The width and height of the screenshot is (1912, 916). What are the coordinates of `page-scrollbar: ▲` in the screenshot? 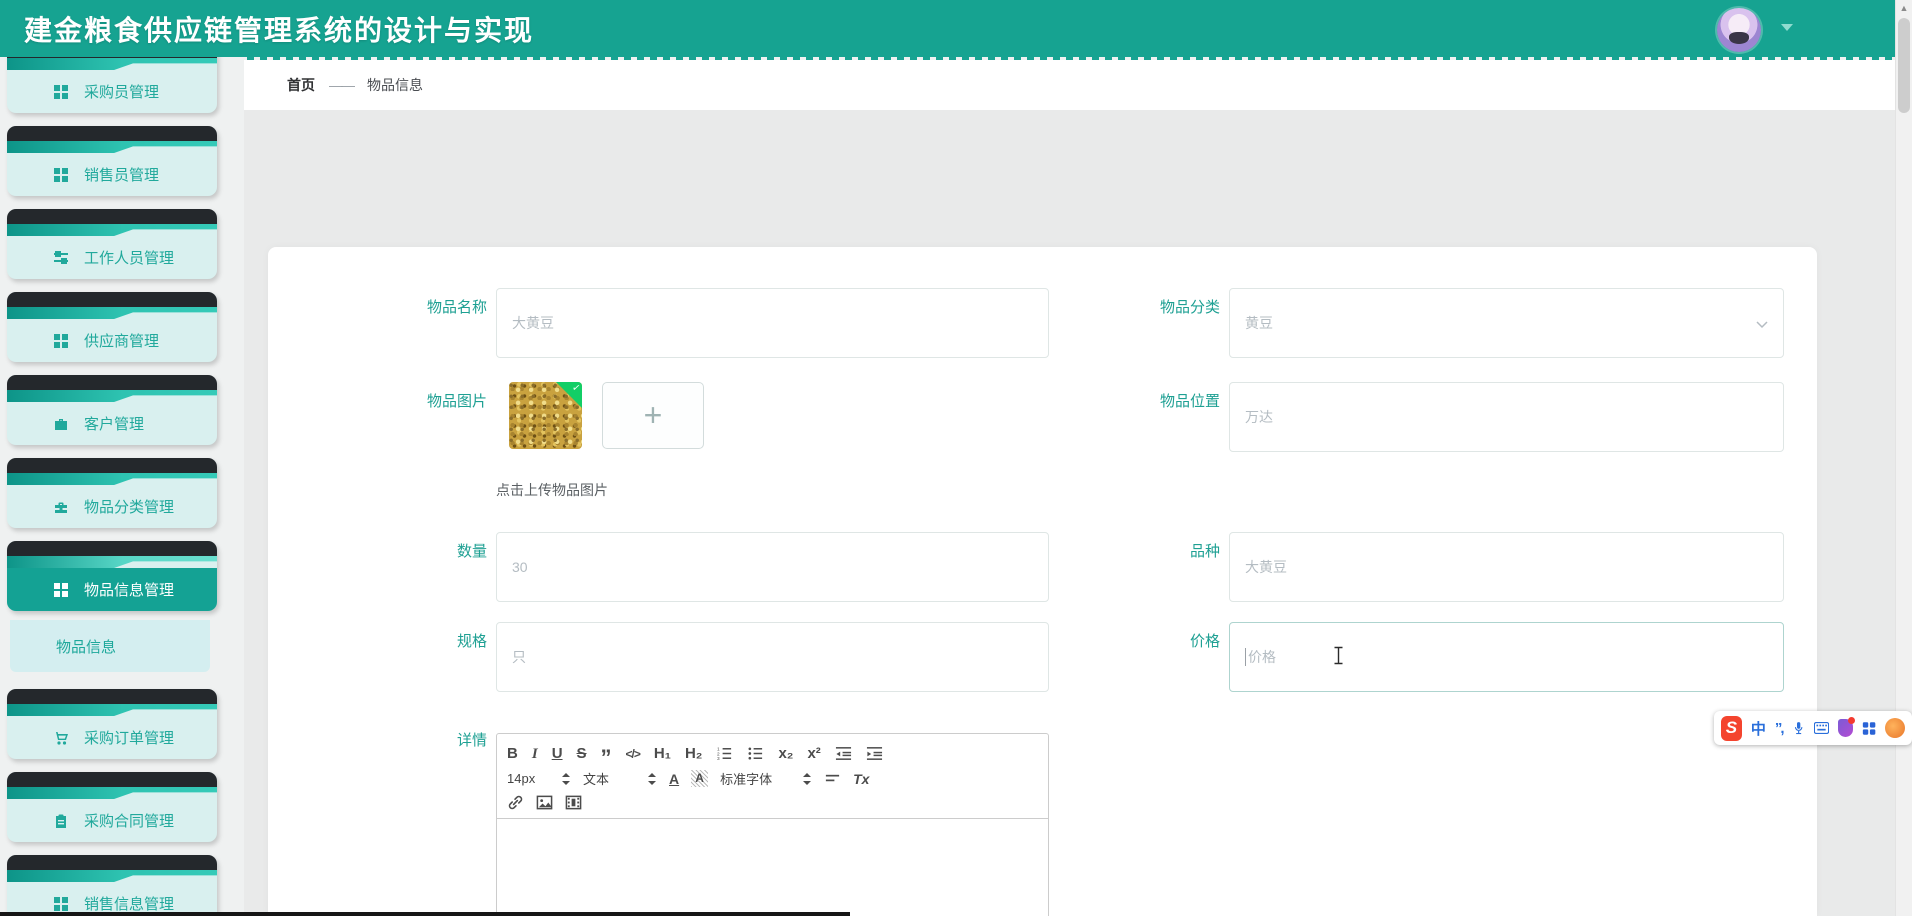 It's located at (1903, 458).